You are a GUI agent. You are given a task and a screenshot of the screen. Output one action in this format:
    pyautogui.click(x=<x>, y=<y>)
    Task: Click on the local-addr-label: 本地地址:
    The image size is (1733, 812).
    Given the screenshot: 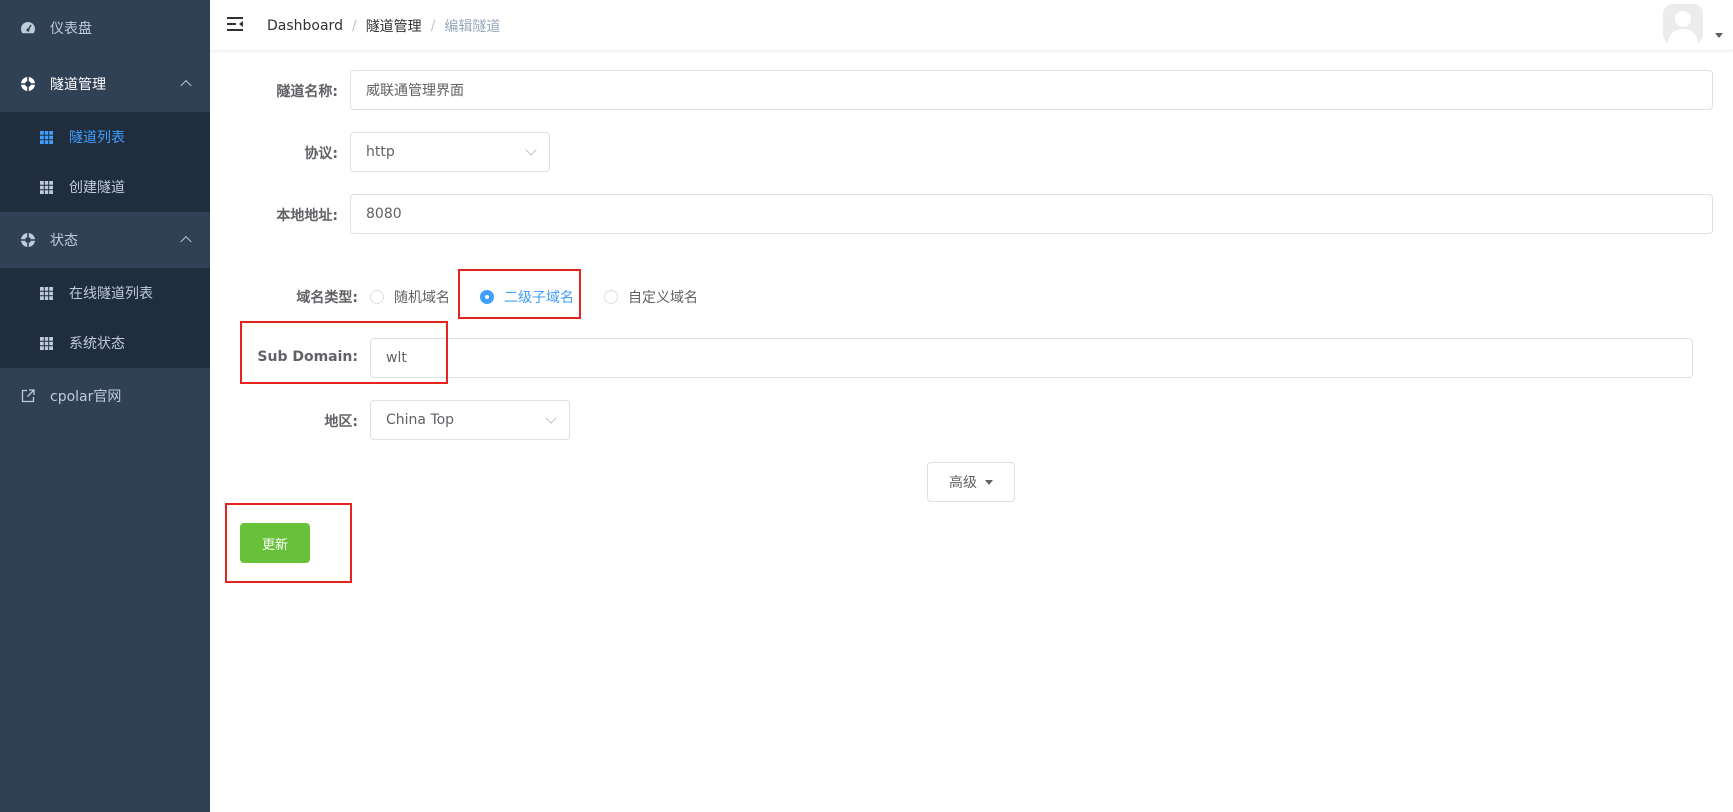 What is the action you would take?
    pyautogui.click(x=307, y=216)
    